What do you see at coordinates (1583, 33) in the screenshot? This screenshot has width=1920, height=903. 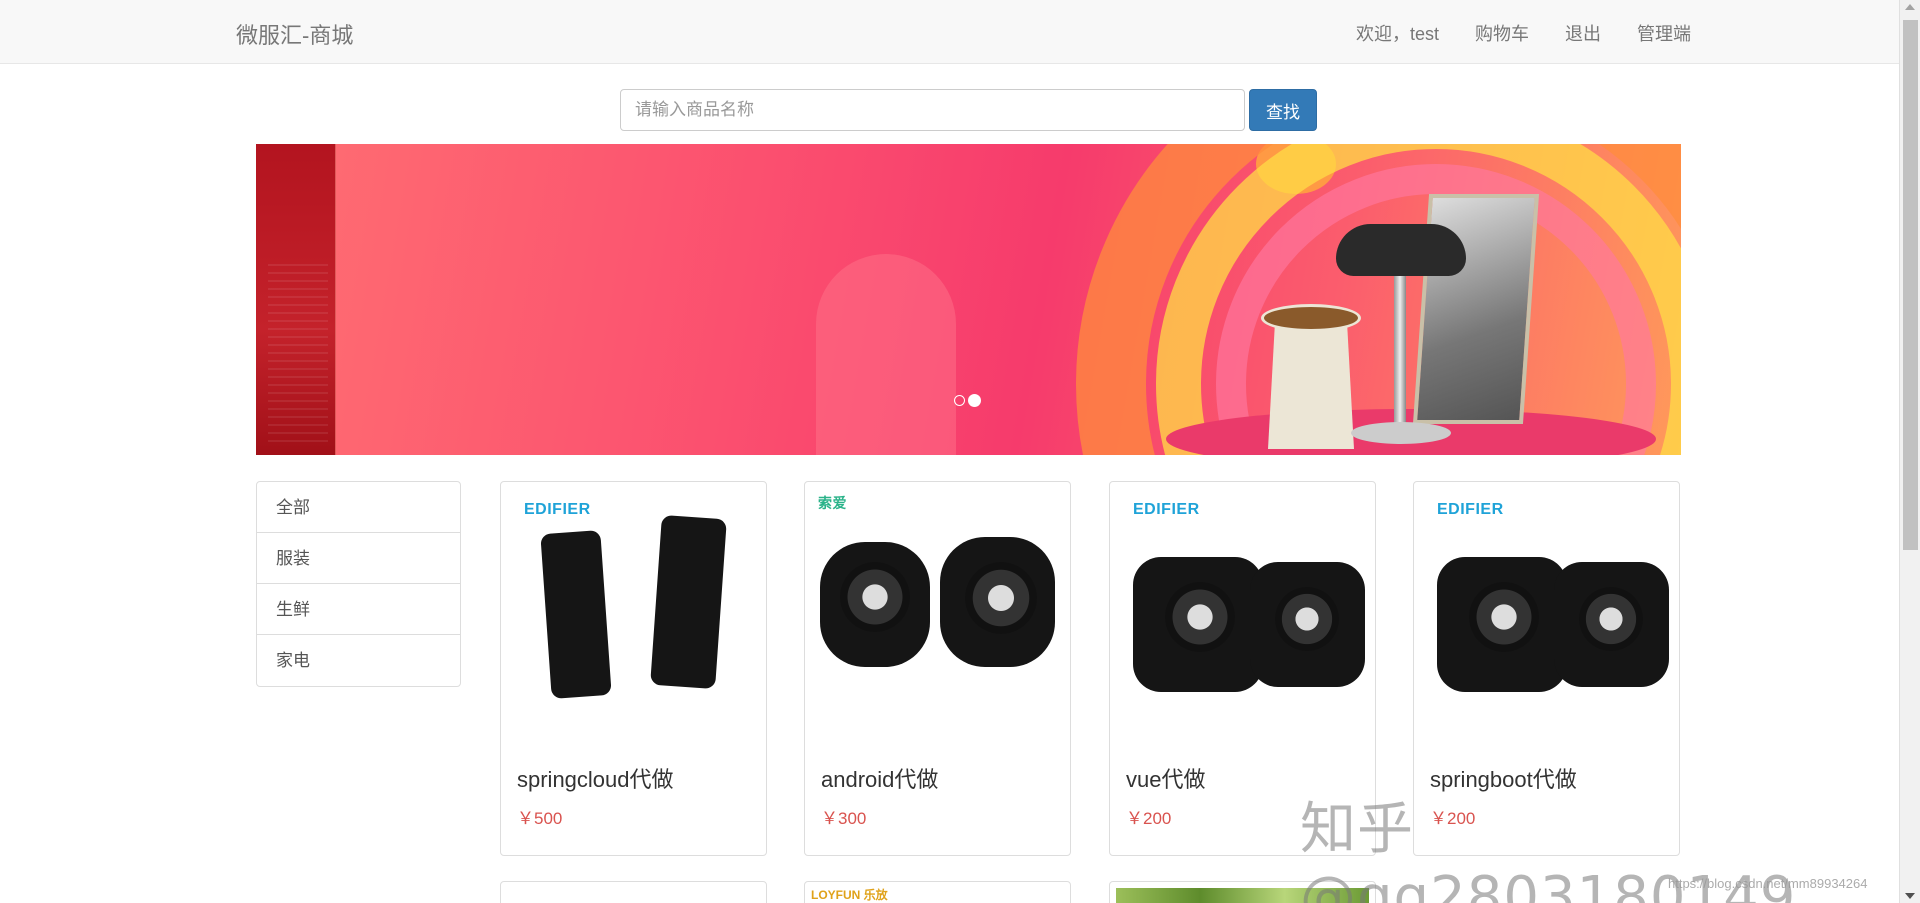 I see `nav-logout-link: 退出` at bounding box center [1583, 33].